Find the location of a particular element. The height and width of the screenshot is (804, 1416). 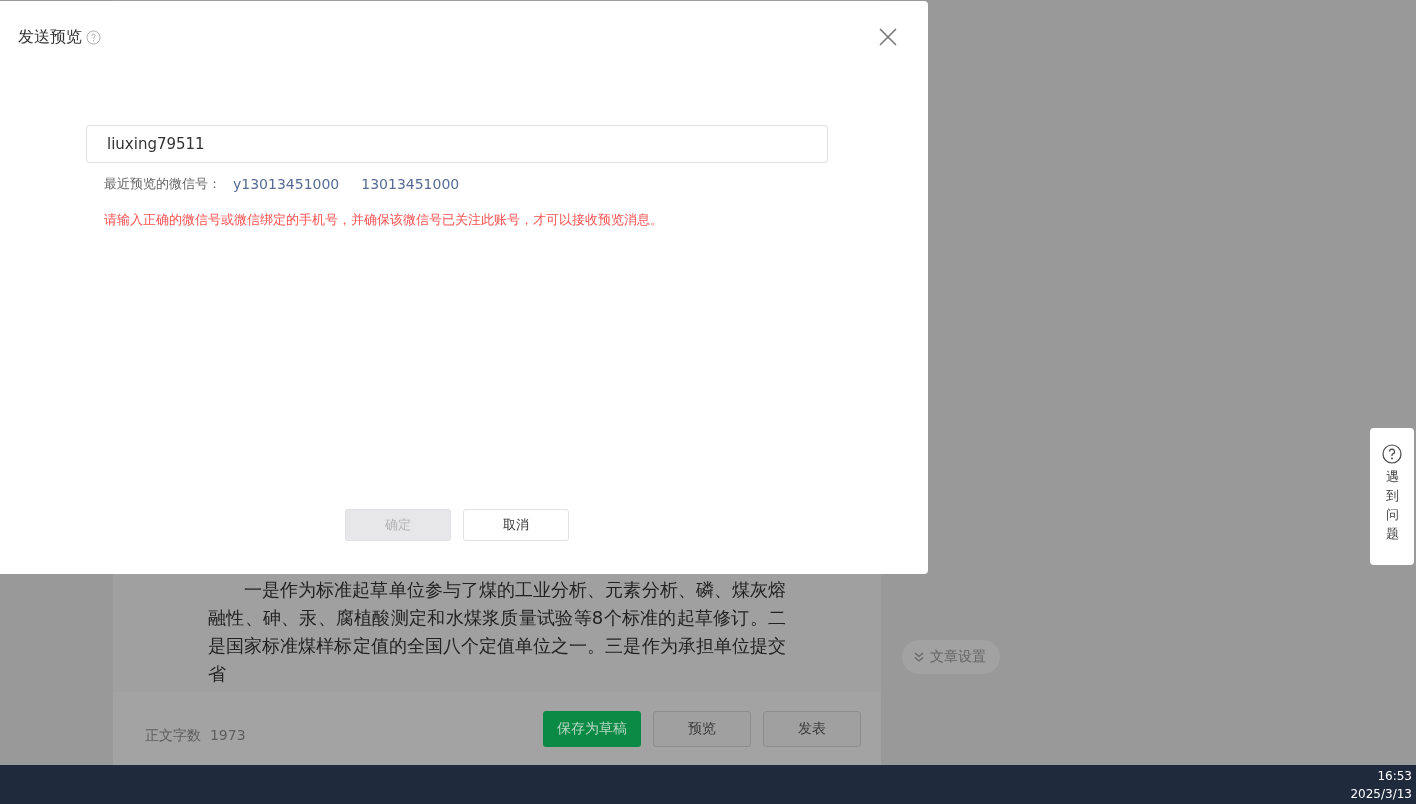

word-count: 正文字数 1973 is located at coordinates (195, 735).